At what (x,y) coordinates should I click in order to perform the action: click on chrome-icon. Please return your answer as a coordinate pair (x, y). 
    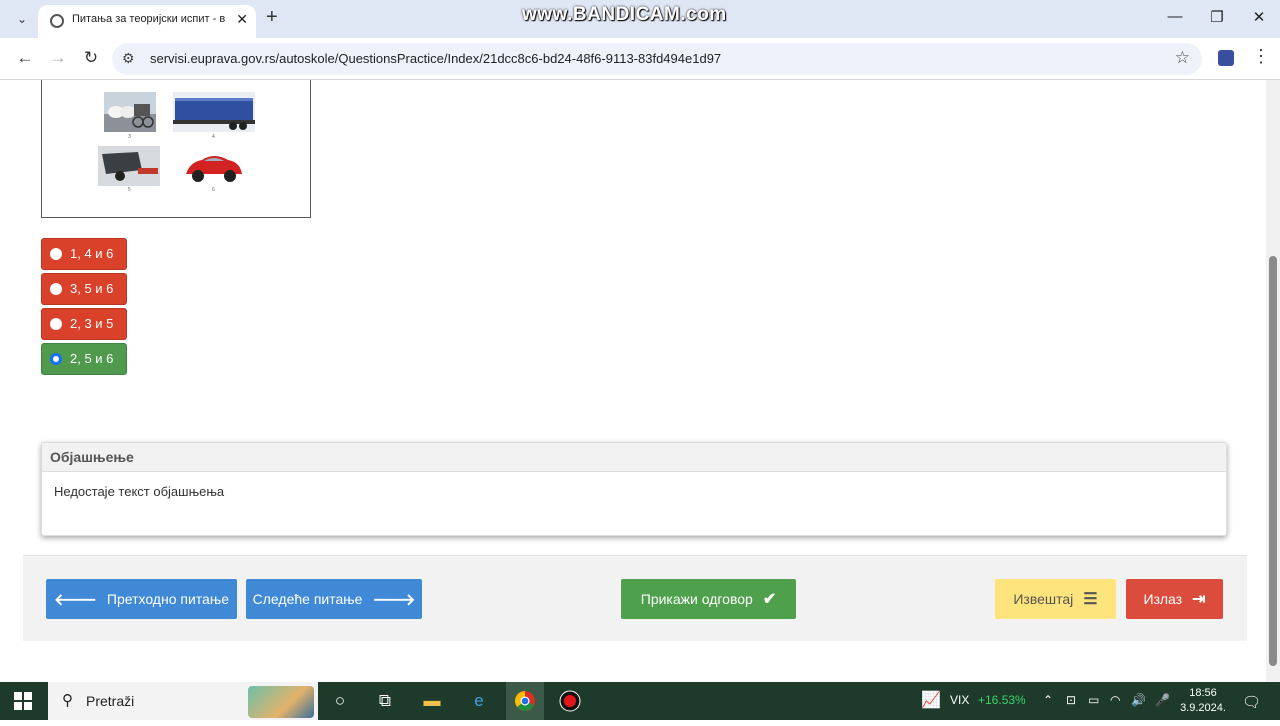
    Looking at the image, I should click on (525, 701).